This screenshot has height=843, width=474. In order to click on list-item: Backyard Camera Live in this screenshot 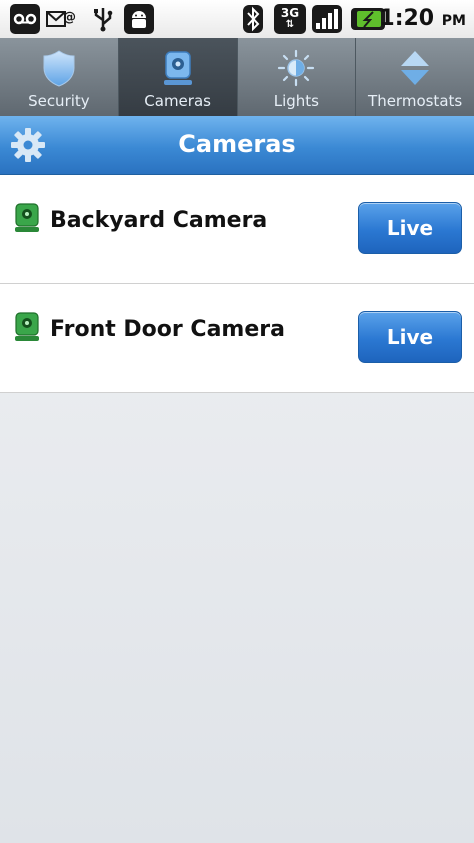, I will do `click(237, 229)`.